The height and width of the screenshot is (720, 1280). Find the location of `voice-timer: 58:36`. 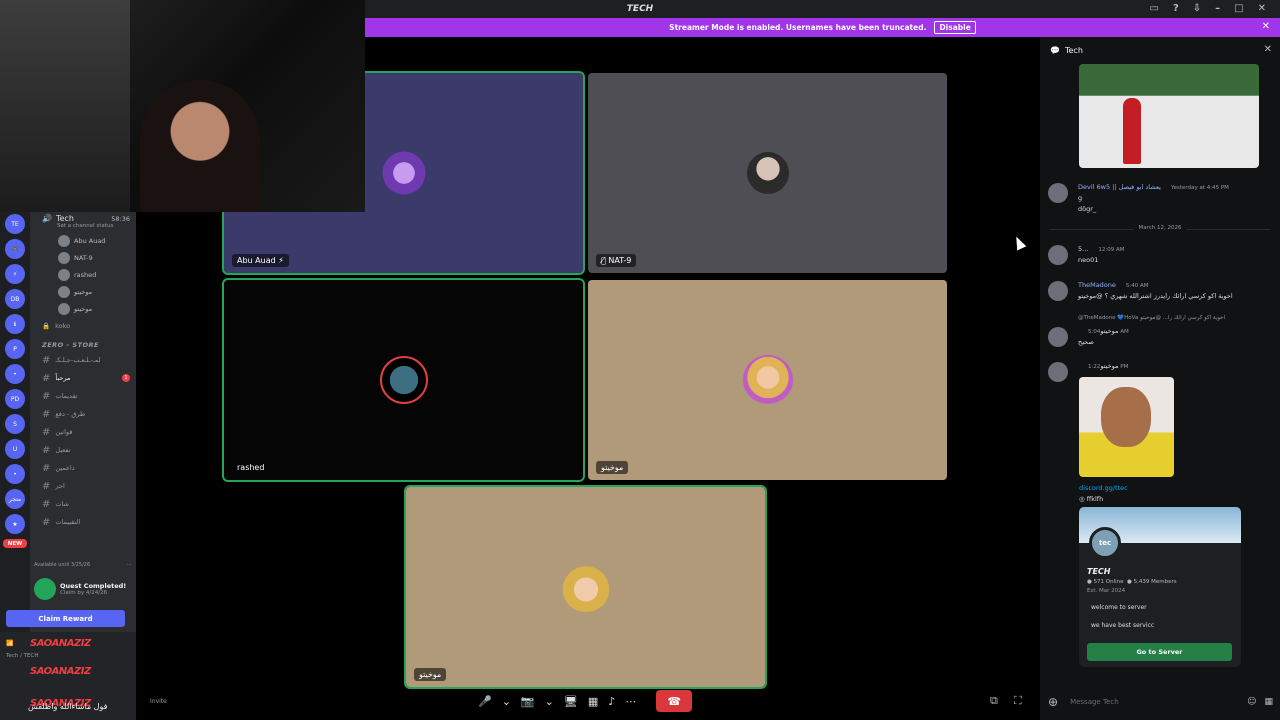

voice-timer: 58:36 is located at coordinates (120, 218).